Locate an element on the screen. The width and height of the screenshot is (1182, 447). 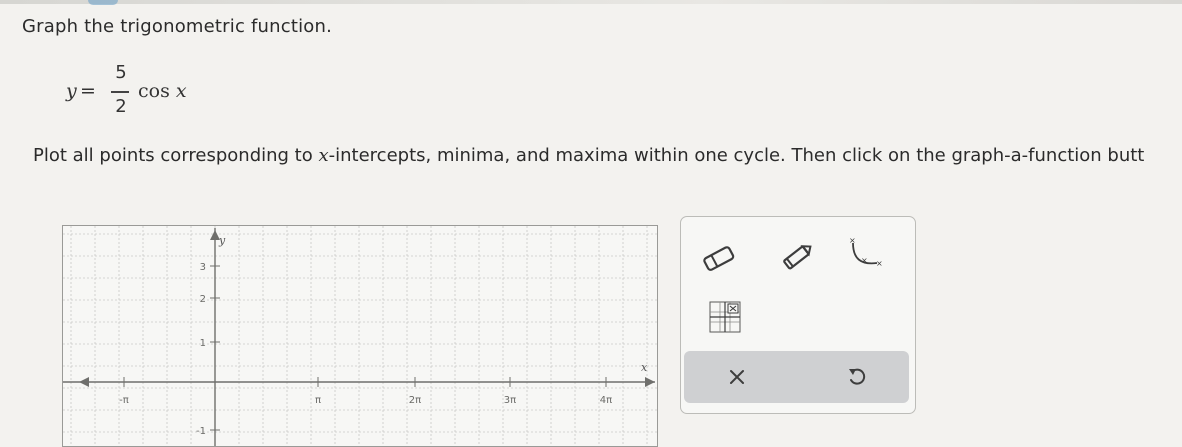
plot-instruction-start: Plot all points corresponding to is located at coordinates (176, 155).